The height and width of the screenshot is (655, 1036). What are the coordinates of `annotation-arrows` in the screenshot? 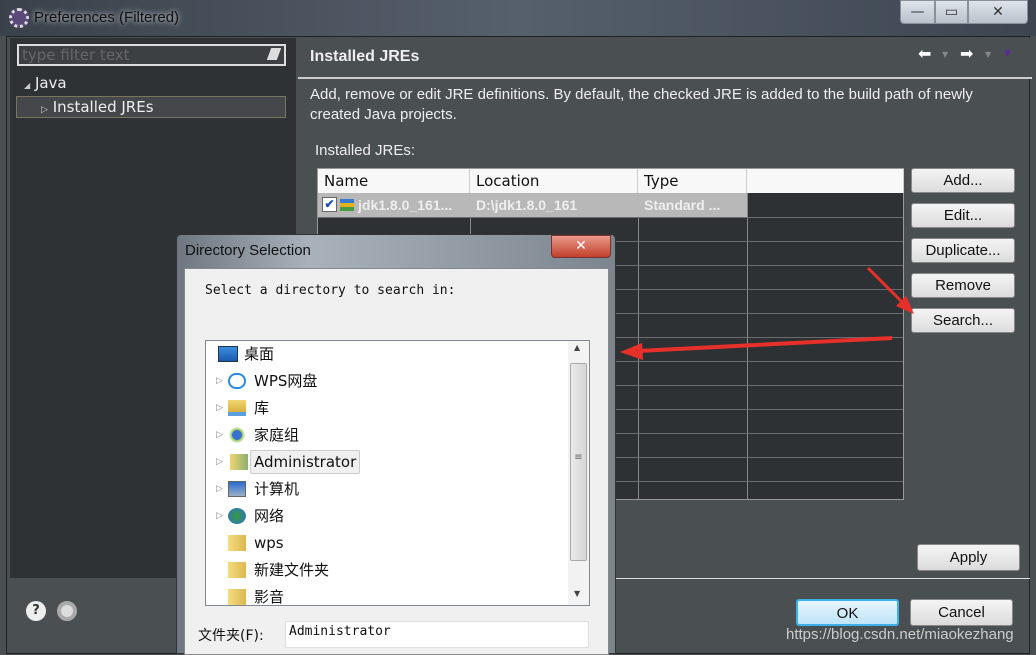 It's located at (767, 313).